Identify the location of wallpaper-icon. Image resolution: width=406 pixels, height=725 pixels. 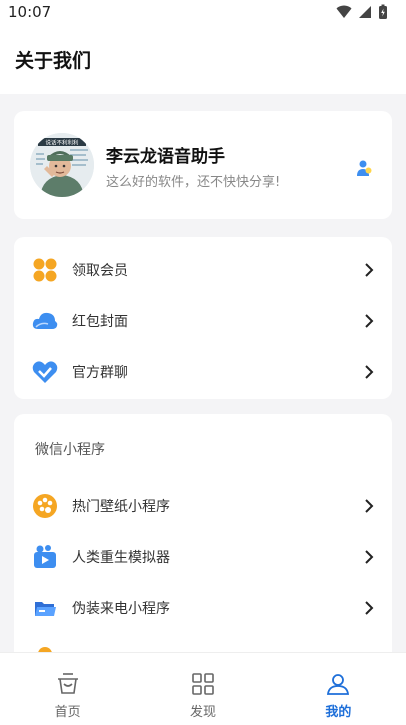
(45, 506).